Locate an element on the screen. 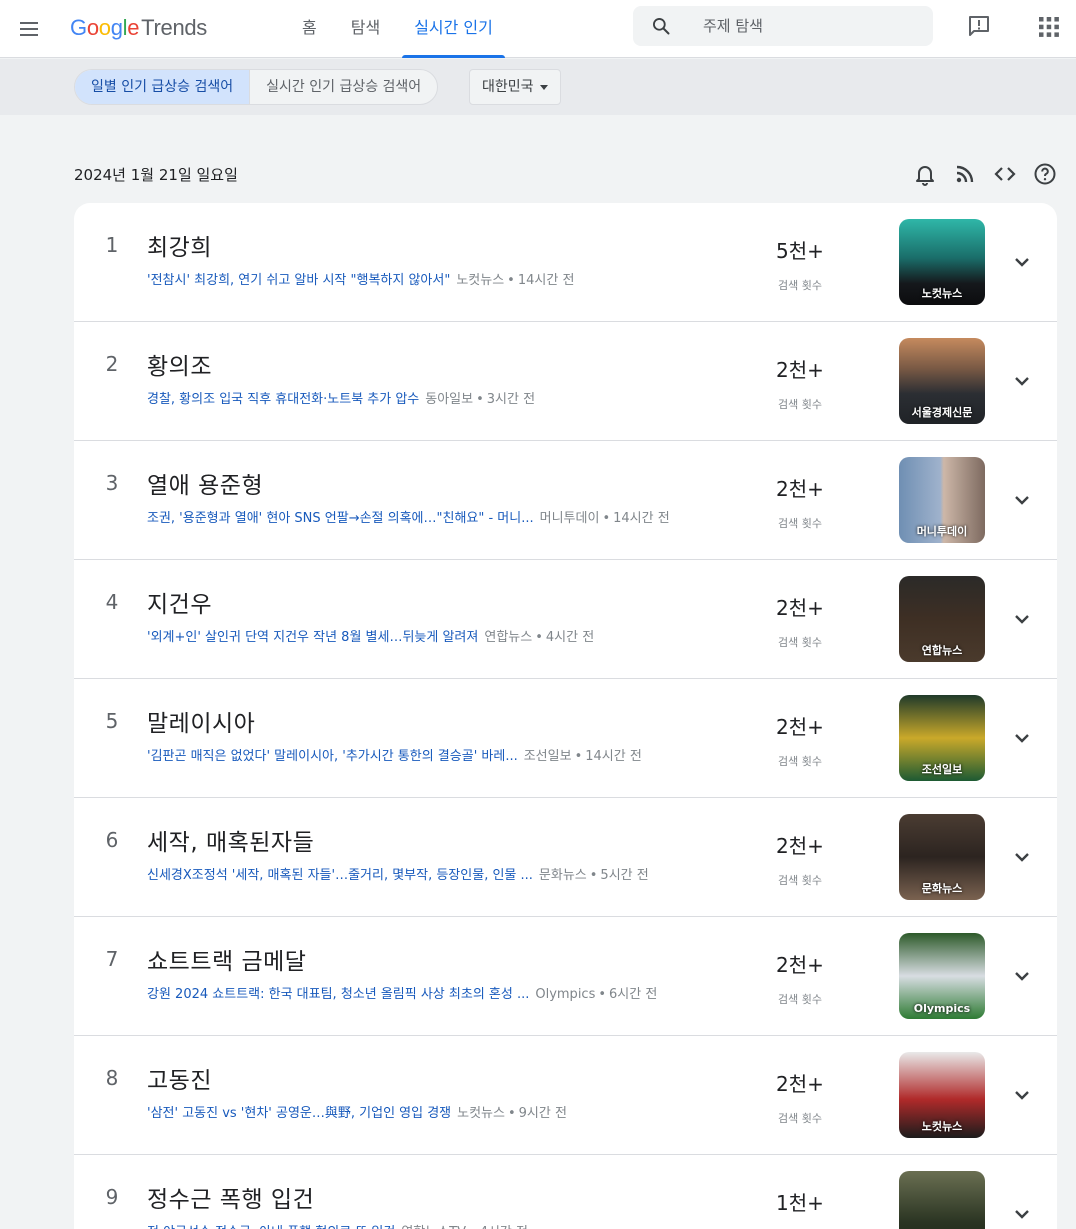 Image resolution: width=1076 pixels, height=1229 pixels. trend-title: 말레이시아 is located at coordinates (201, 721).